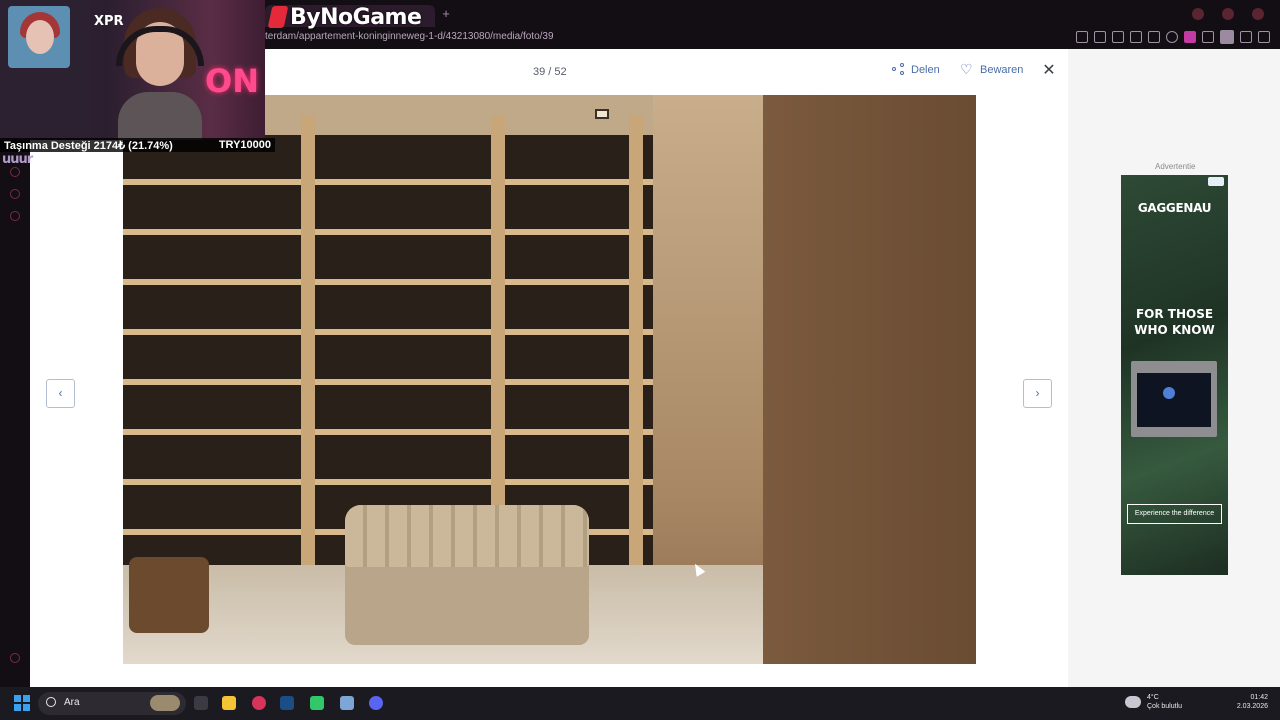  What do you see at coordinates (1082, 37) in the screenshot?
I see `bookmark-icon` at bounding box center [1082, 37].